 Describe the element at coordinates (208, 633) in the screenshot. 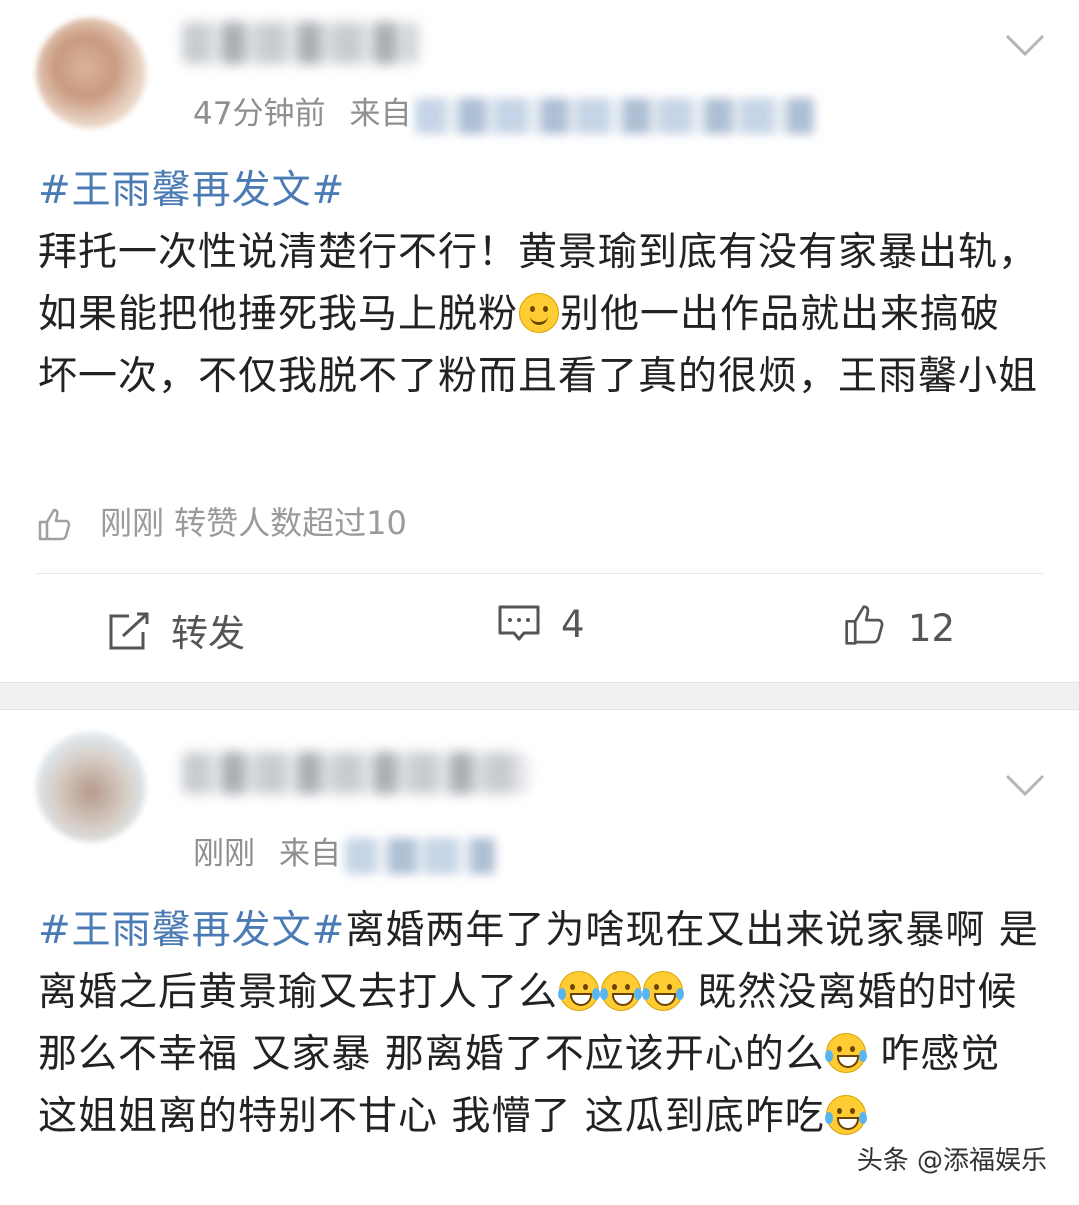

I see `repost-label: 转发` at that location.